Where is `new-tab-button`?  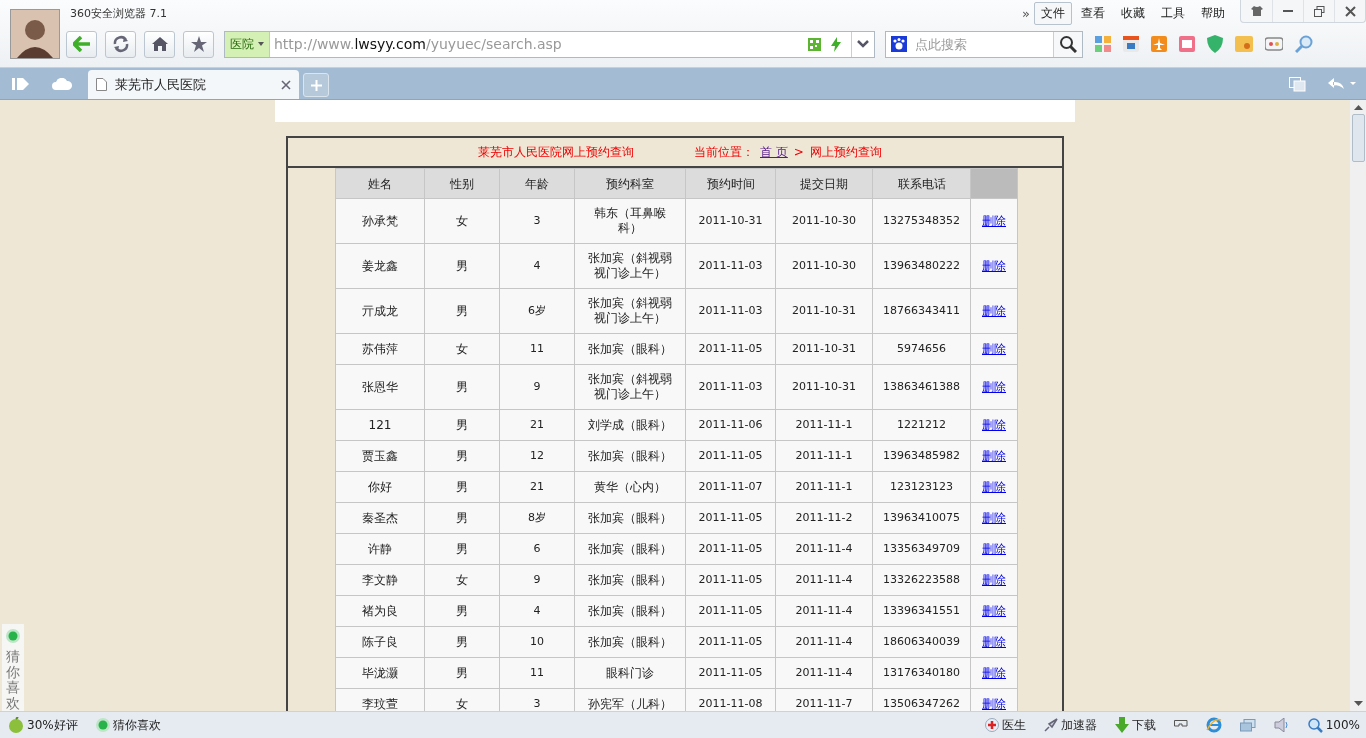
new-tab-button is located at coordinates (316, 85).